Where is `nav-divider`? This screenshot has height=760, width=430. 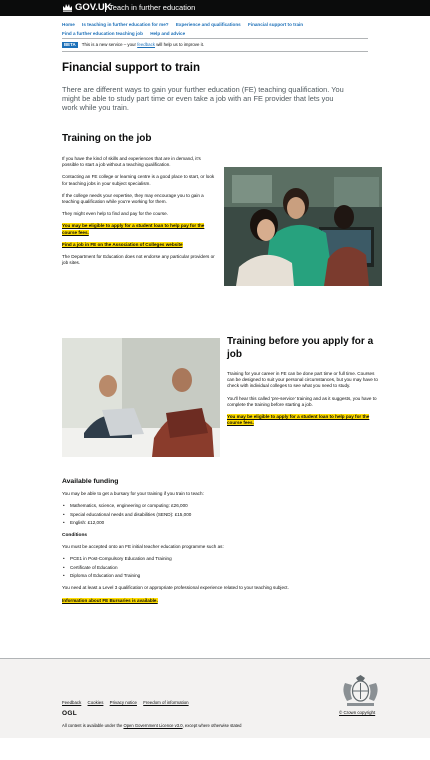
nav-divider is located at coordinates (215, 38).